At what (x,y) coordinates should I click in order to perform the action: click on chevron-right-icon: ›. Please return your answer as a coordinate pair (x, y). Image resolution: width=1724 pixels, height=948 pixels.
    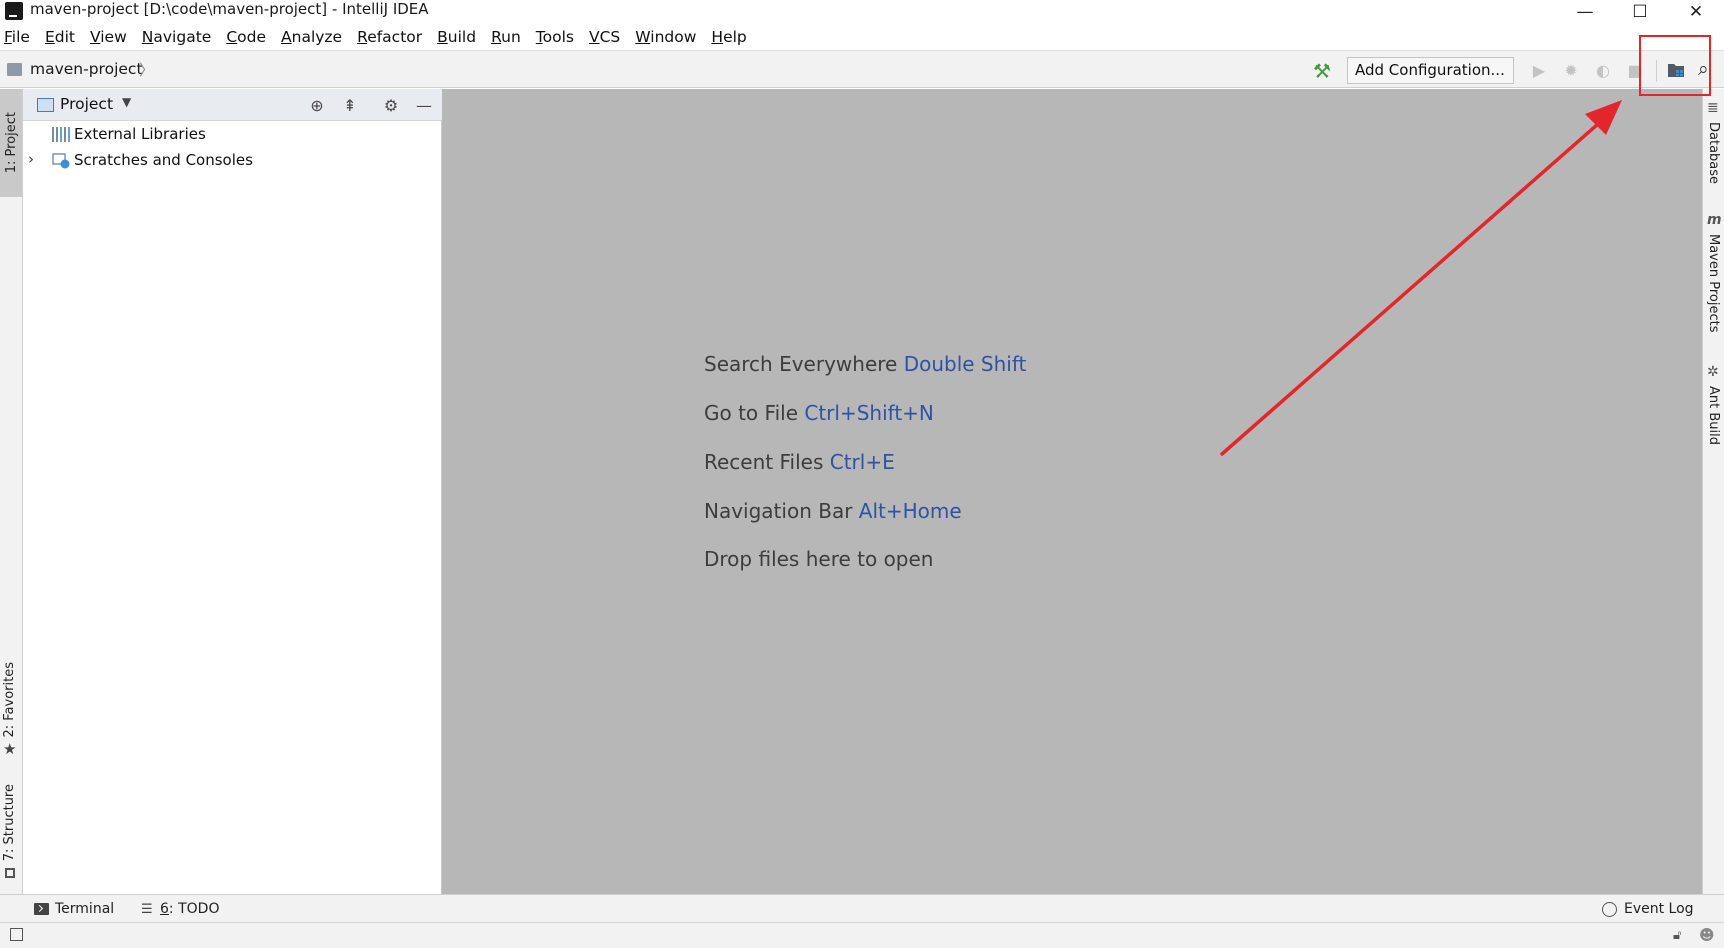
    Looking at the image, I should click on (31, 159).